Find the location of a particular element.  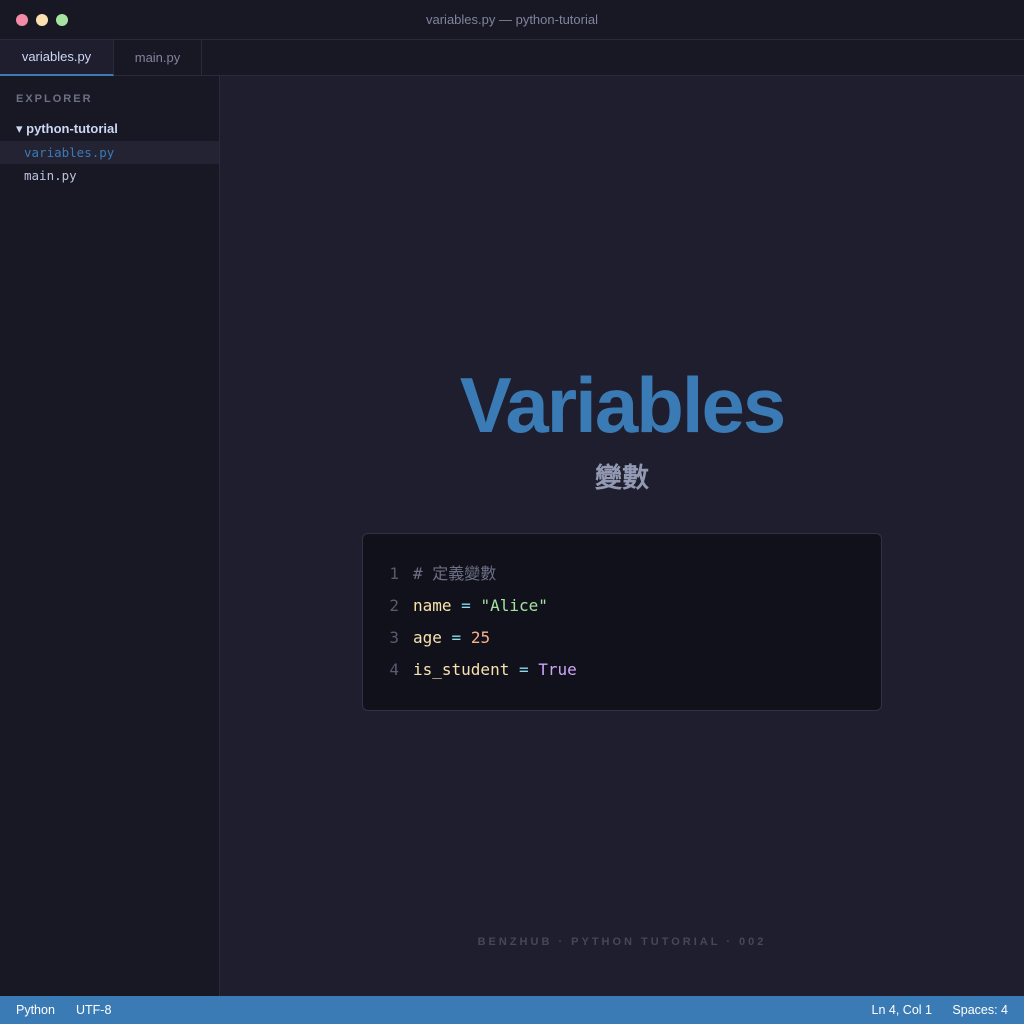

tab-main-py: main.py is located at coordinates (158, 58).